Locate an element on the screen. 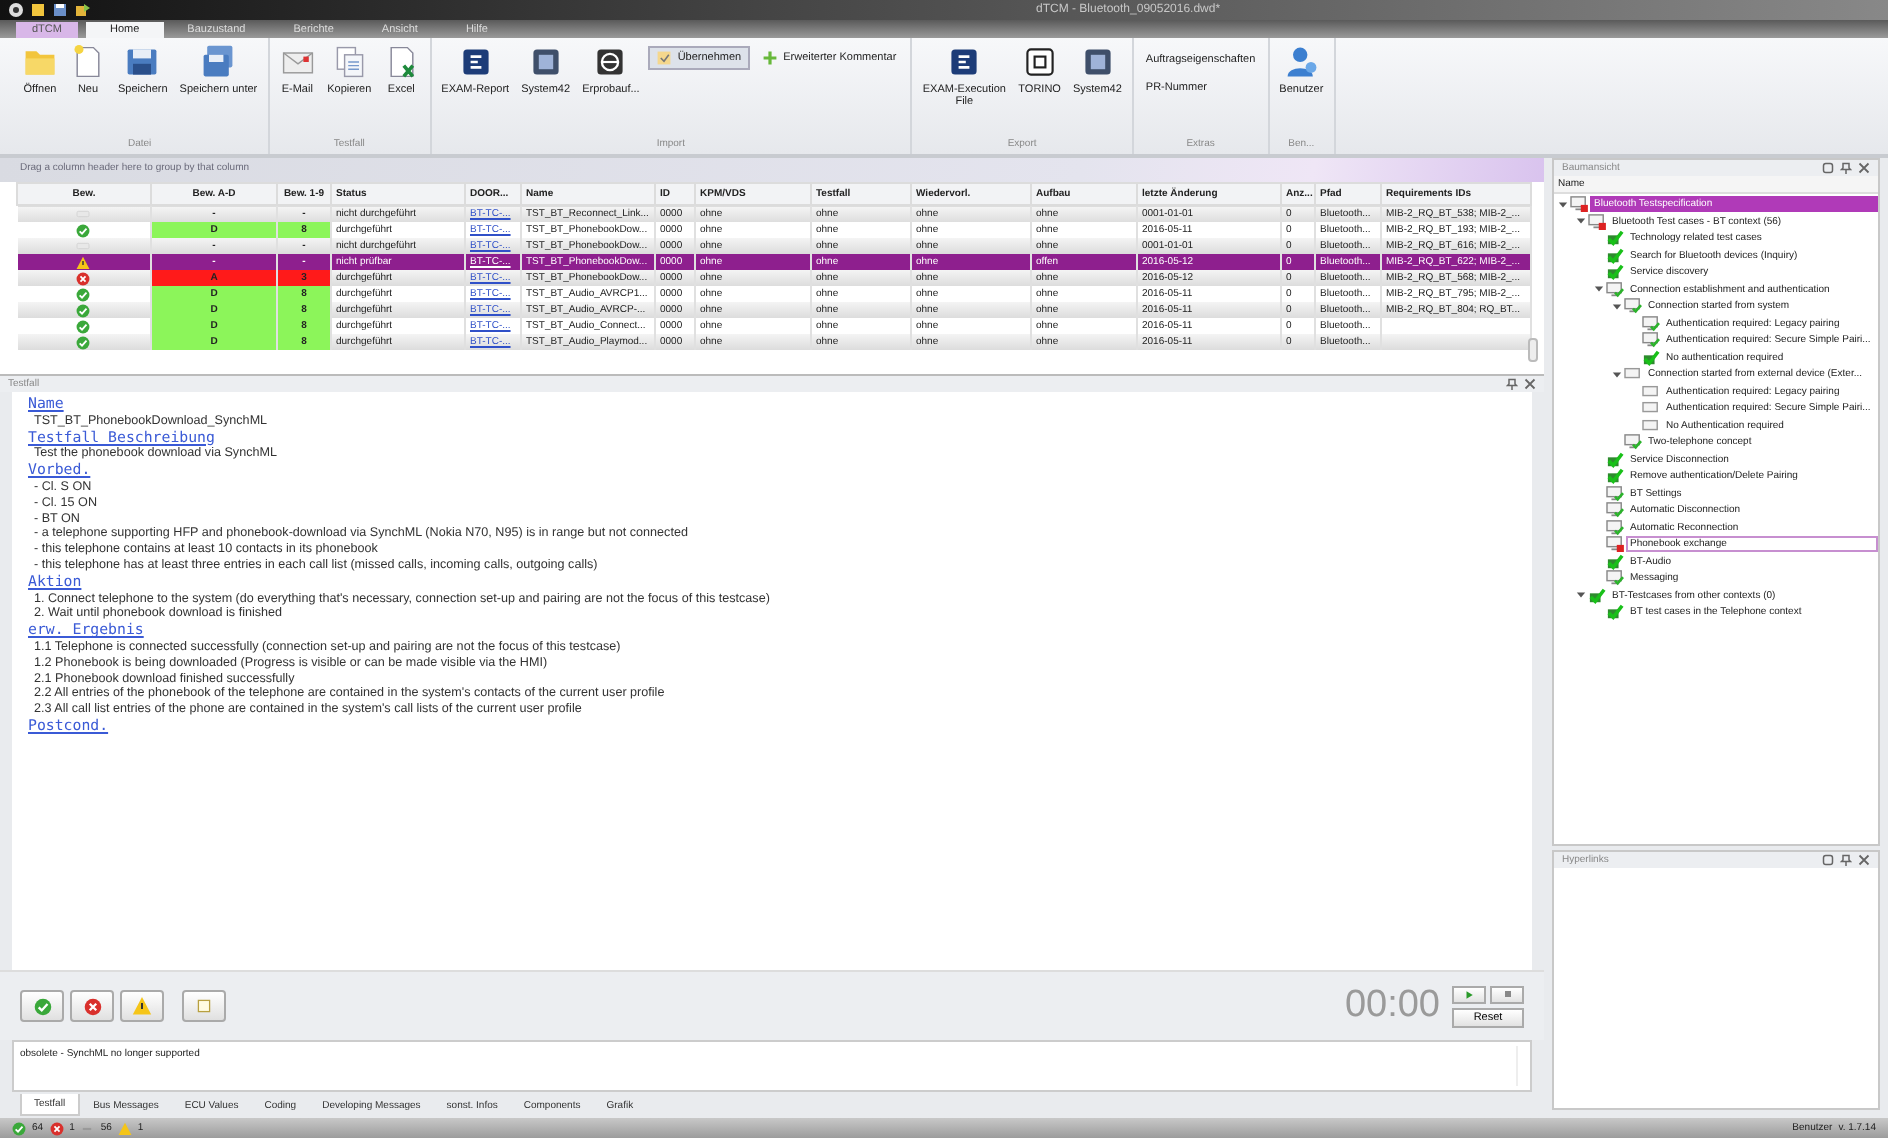 Image resolution: width=1888 pixels, height=1138 pixels. app-logo-icon is located at coordinates (16, 10).